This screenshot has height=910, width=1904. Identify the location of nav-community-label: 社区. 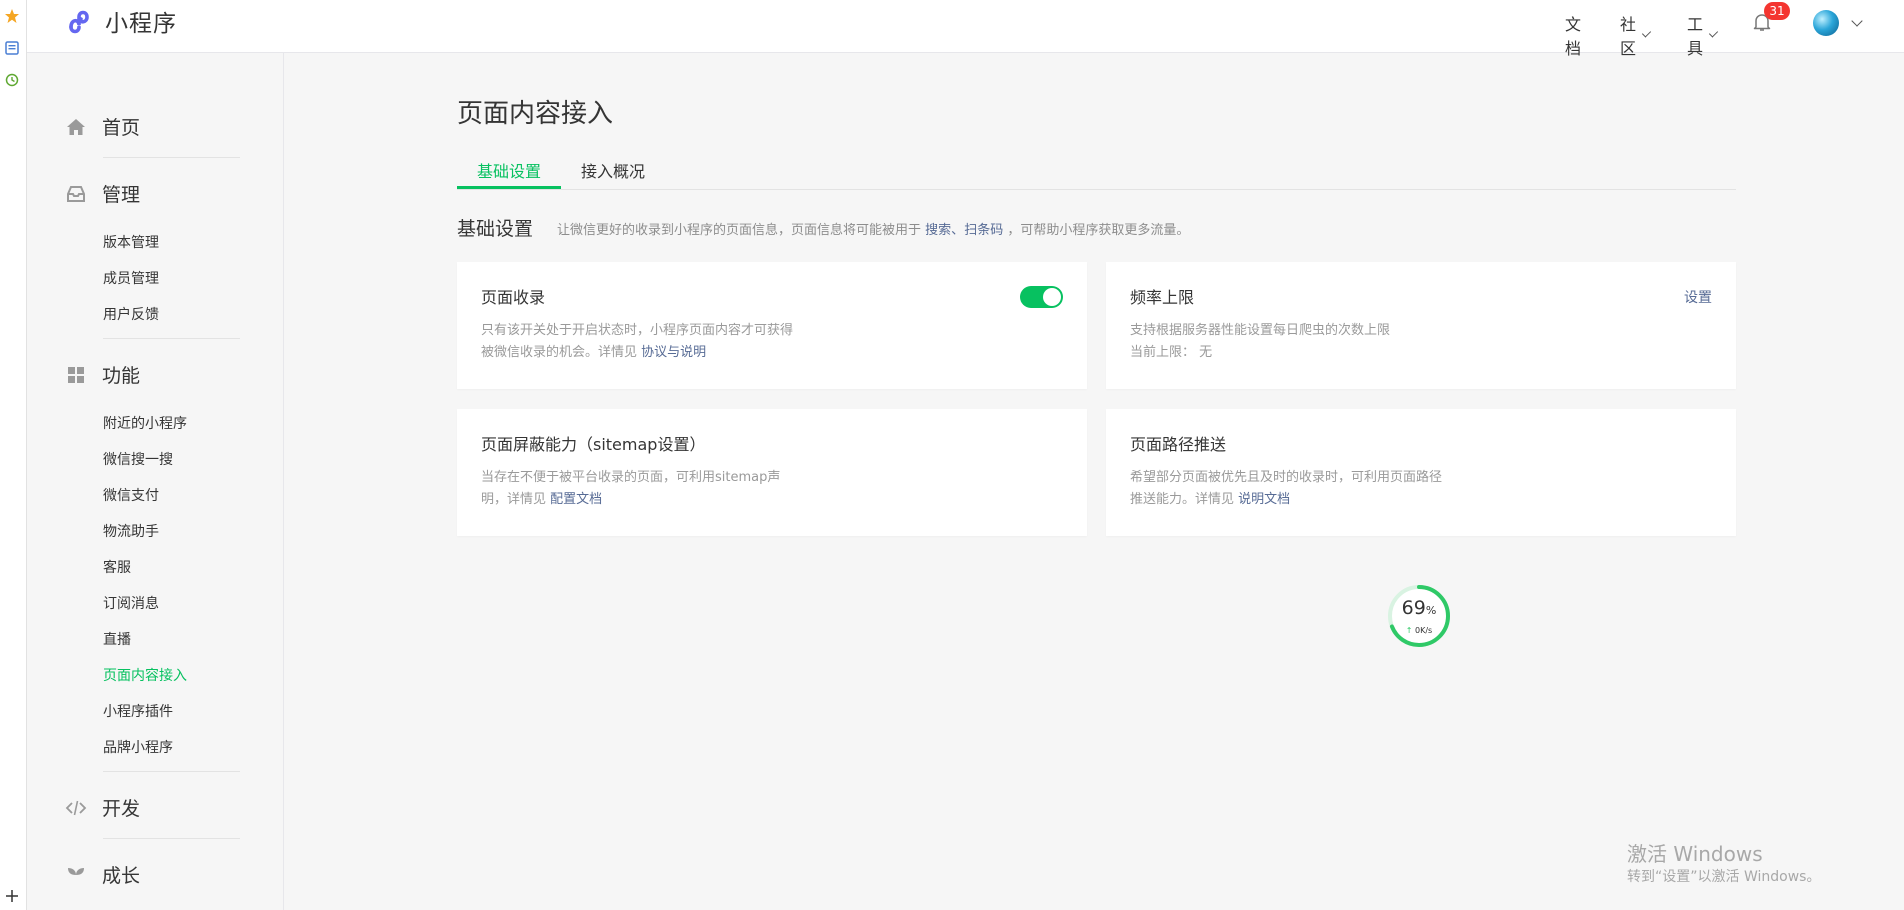
(1627, 36).